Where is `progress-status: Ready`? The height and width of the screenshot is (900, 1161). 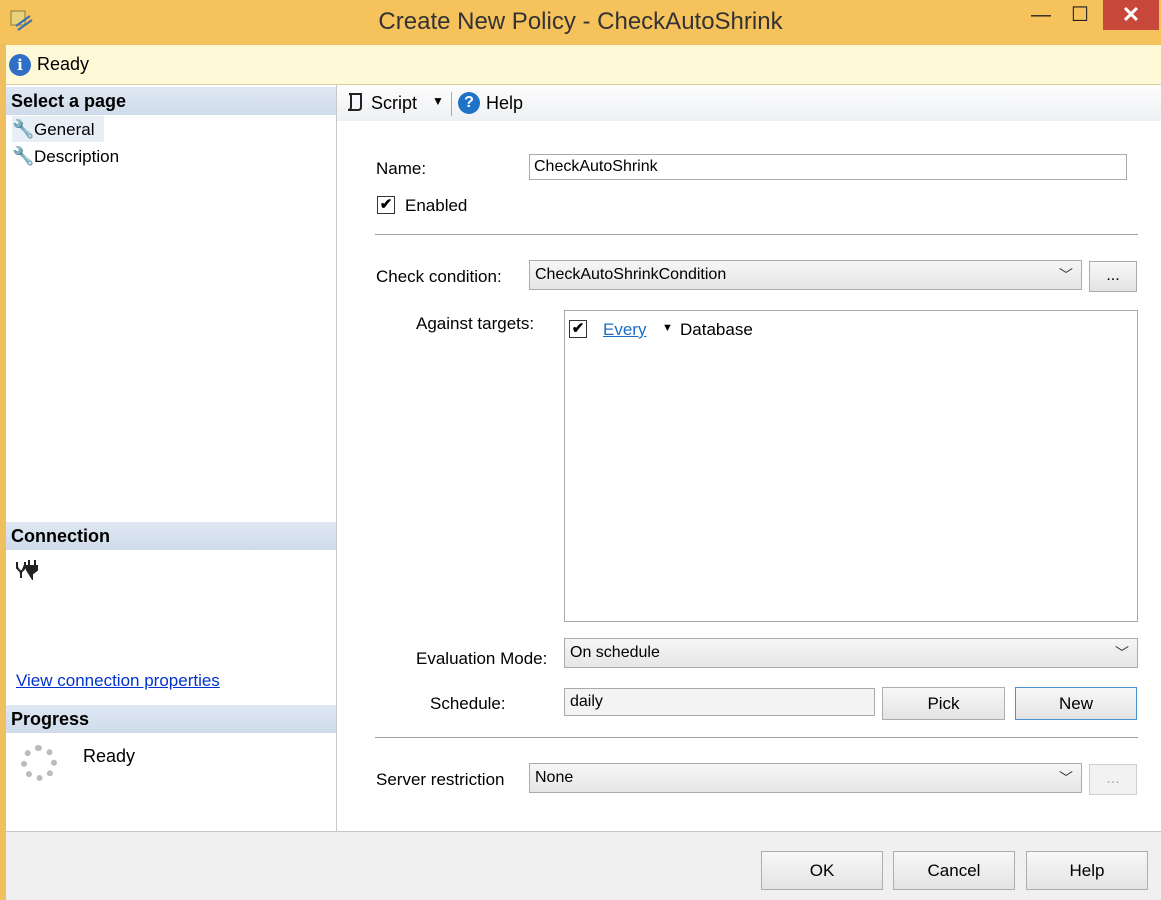
progress-status: Ready is located at coordinates (109, 756).